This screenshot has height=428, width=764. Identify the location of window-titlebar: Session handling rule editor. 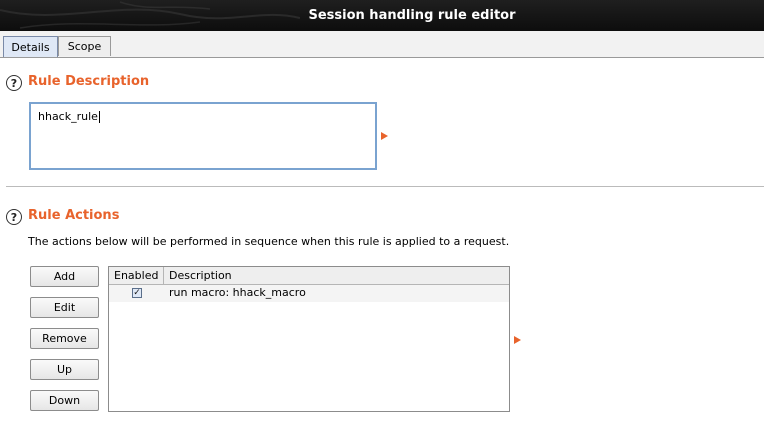
(382, 15).